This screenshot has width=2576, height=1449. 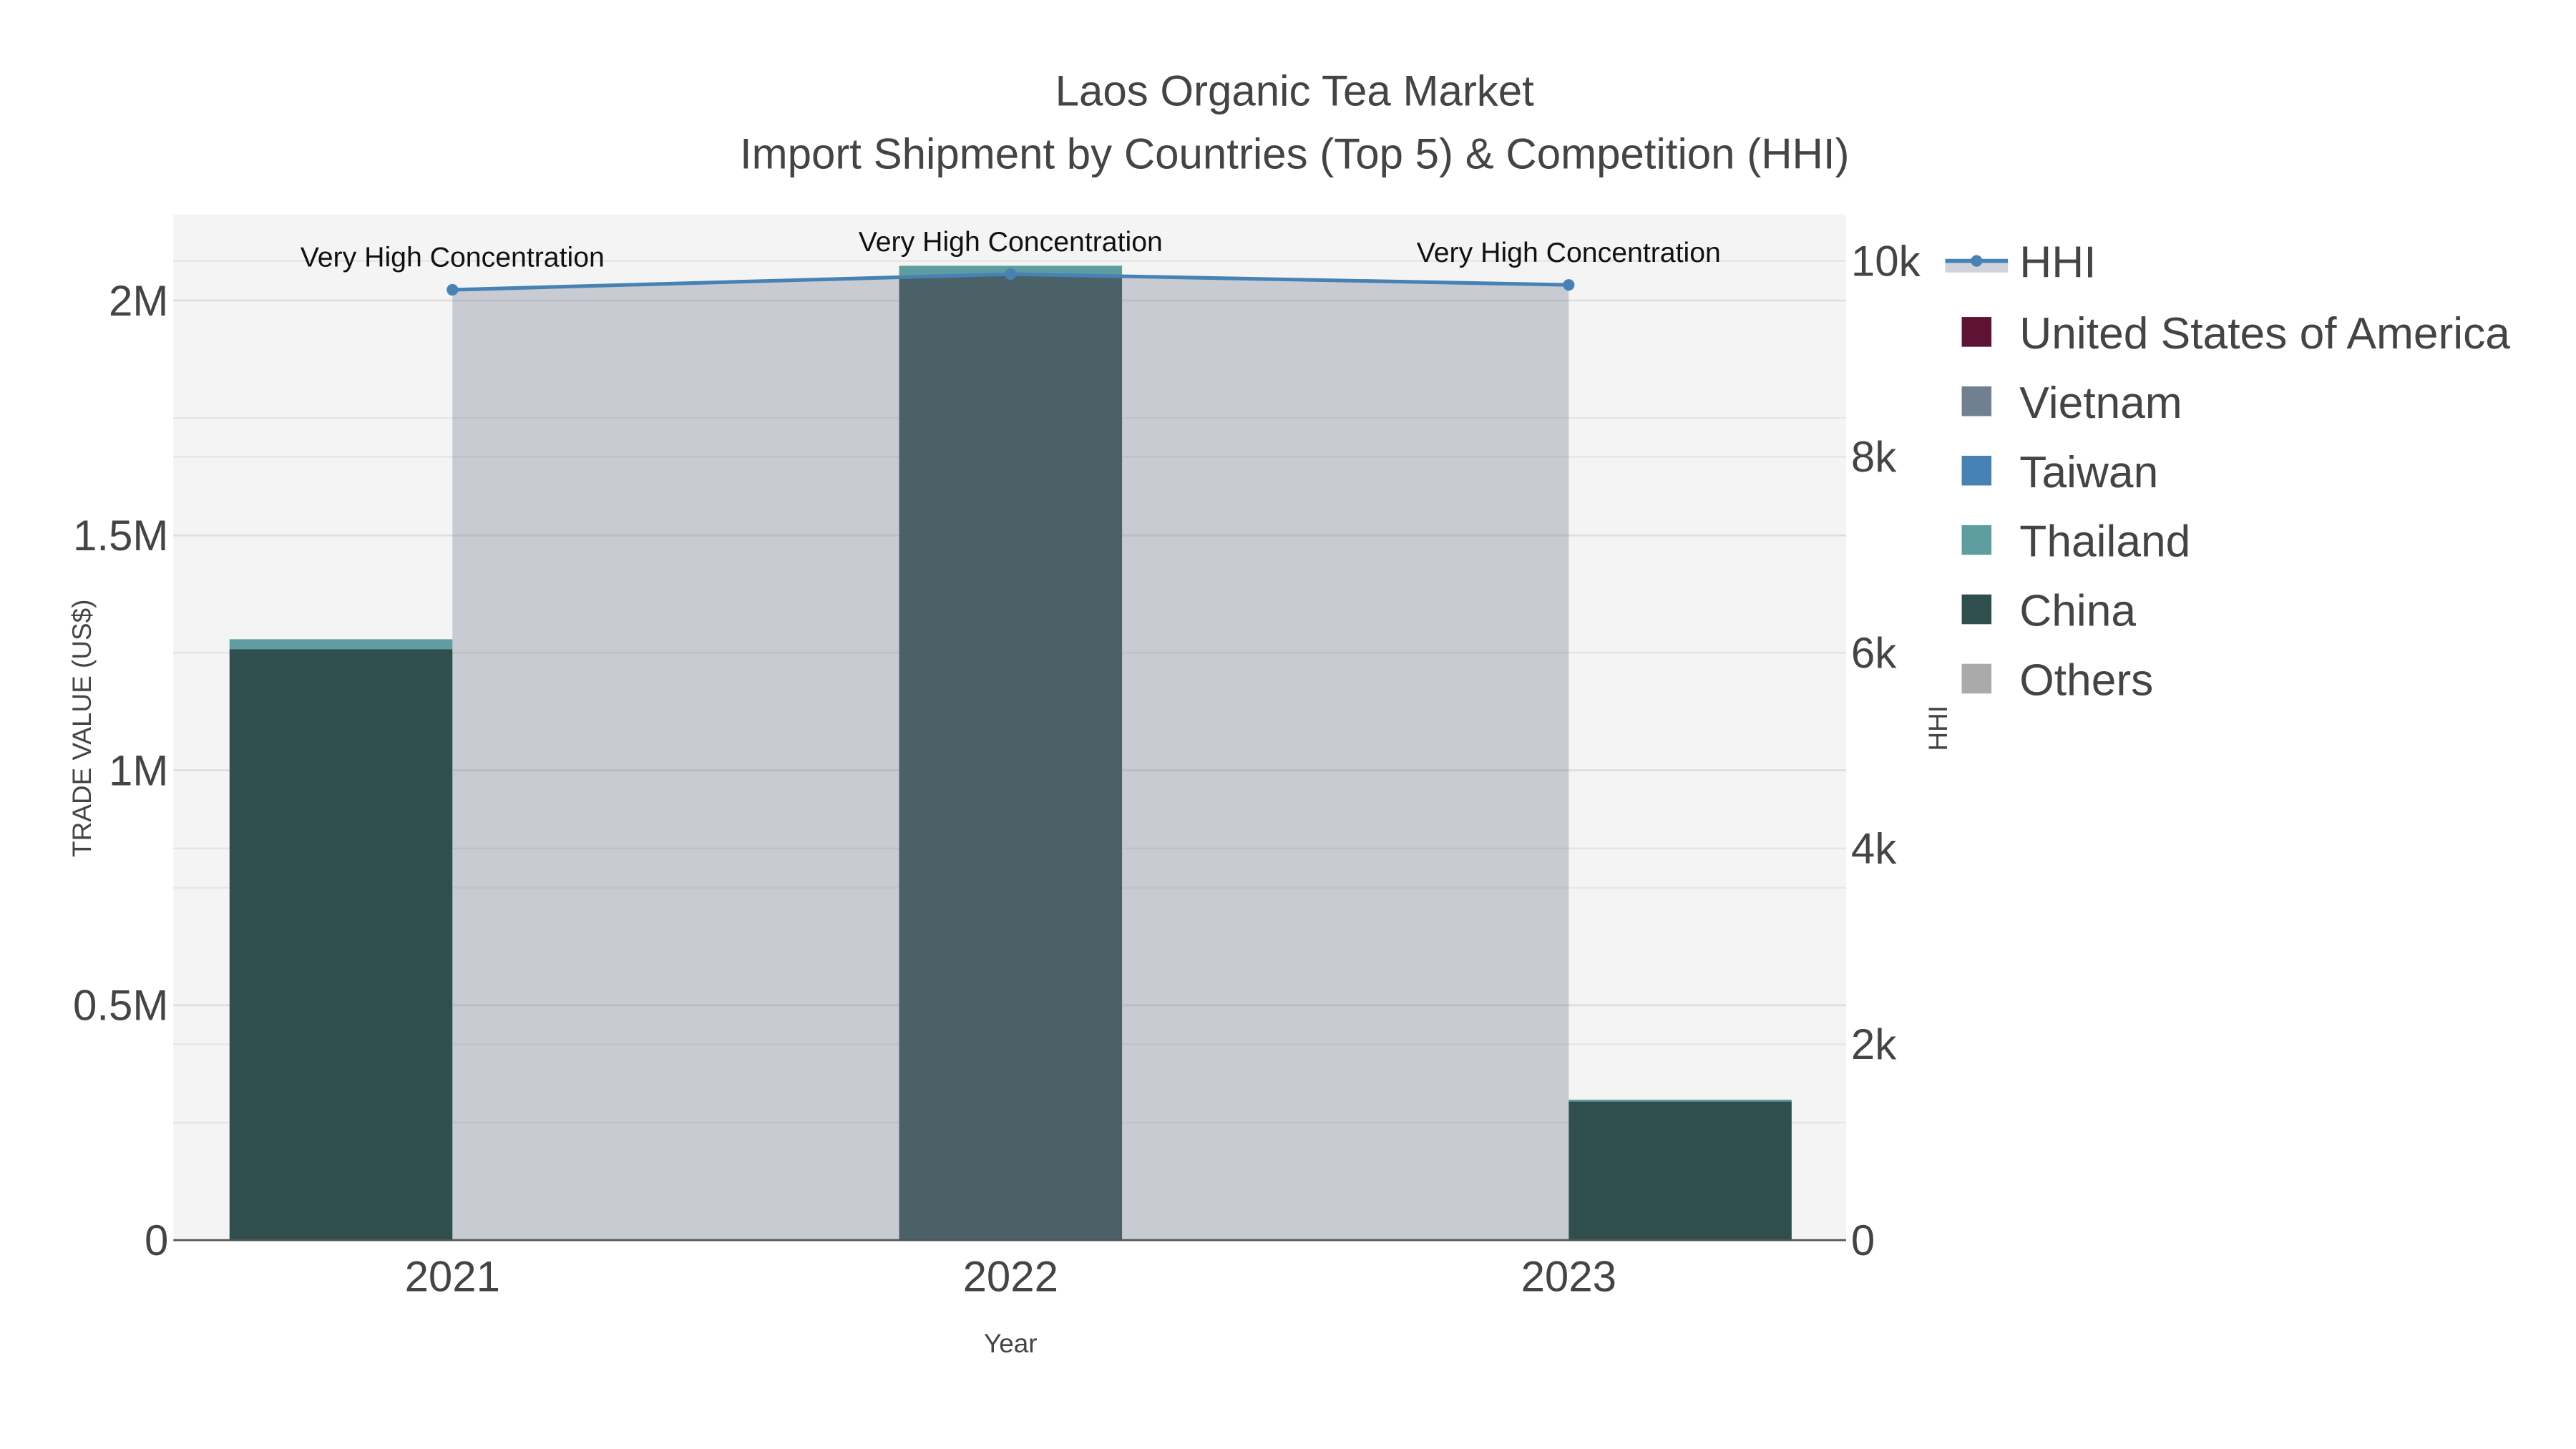 I want to click on y2-tick-label: 10k, so click(x=1886, y=261).